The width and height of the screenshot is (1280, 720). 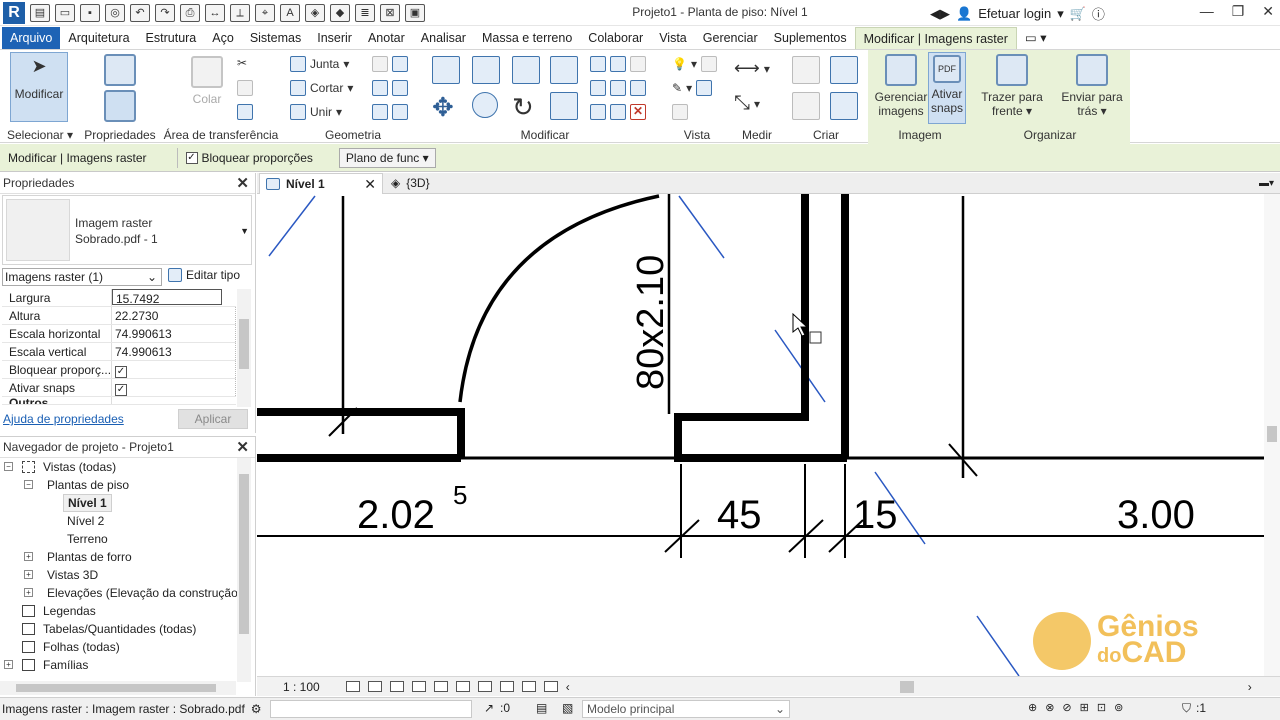 What do you see at coordinates (1079, 707) in the screenshot?
I see `selection-filters-icons: ⊕⊗⊘⊞⊡⊚` at bounding box center [1079, 707].